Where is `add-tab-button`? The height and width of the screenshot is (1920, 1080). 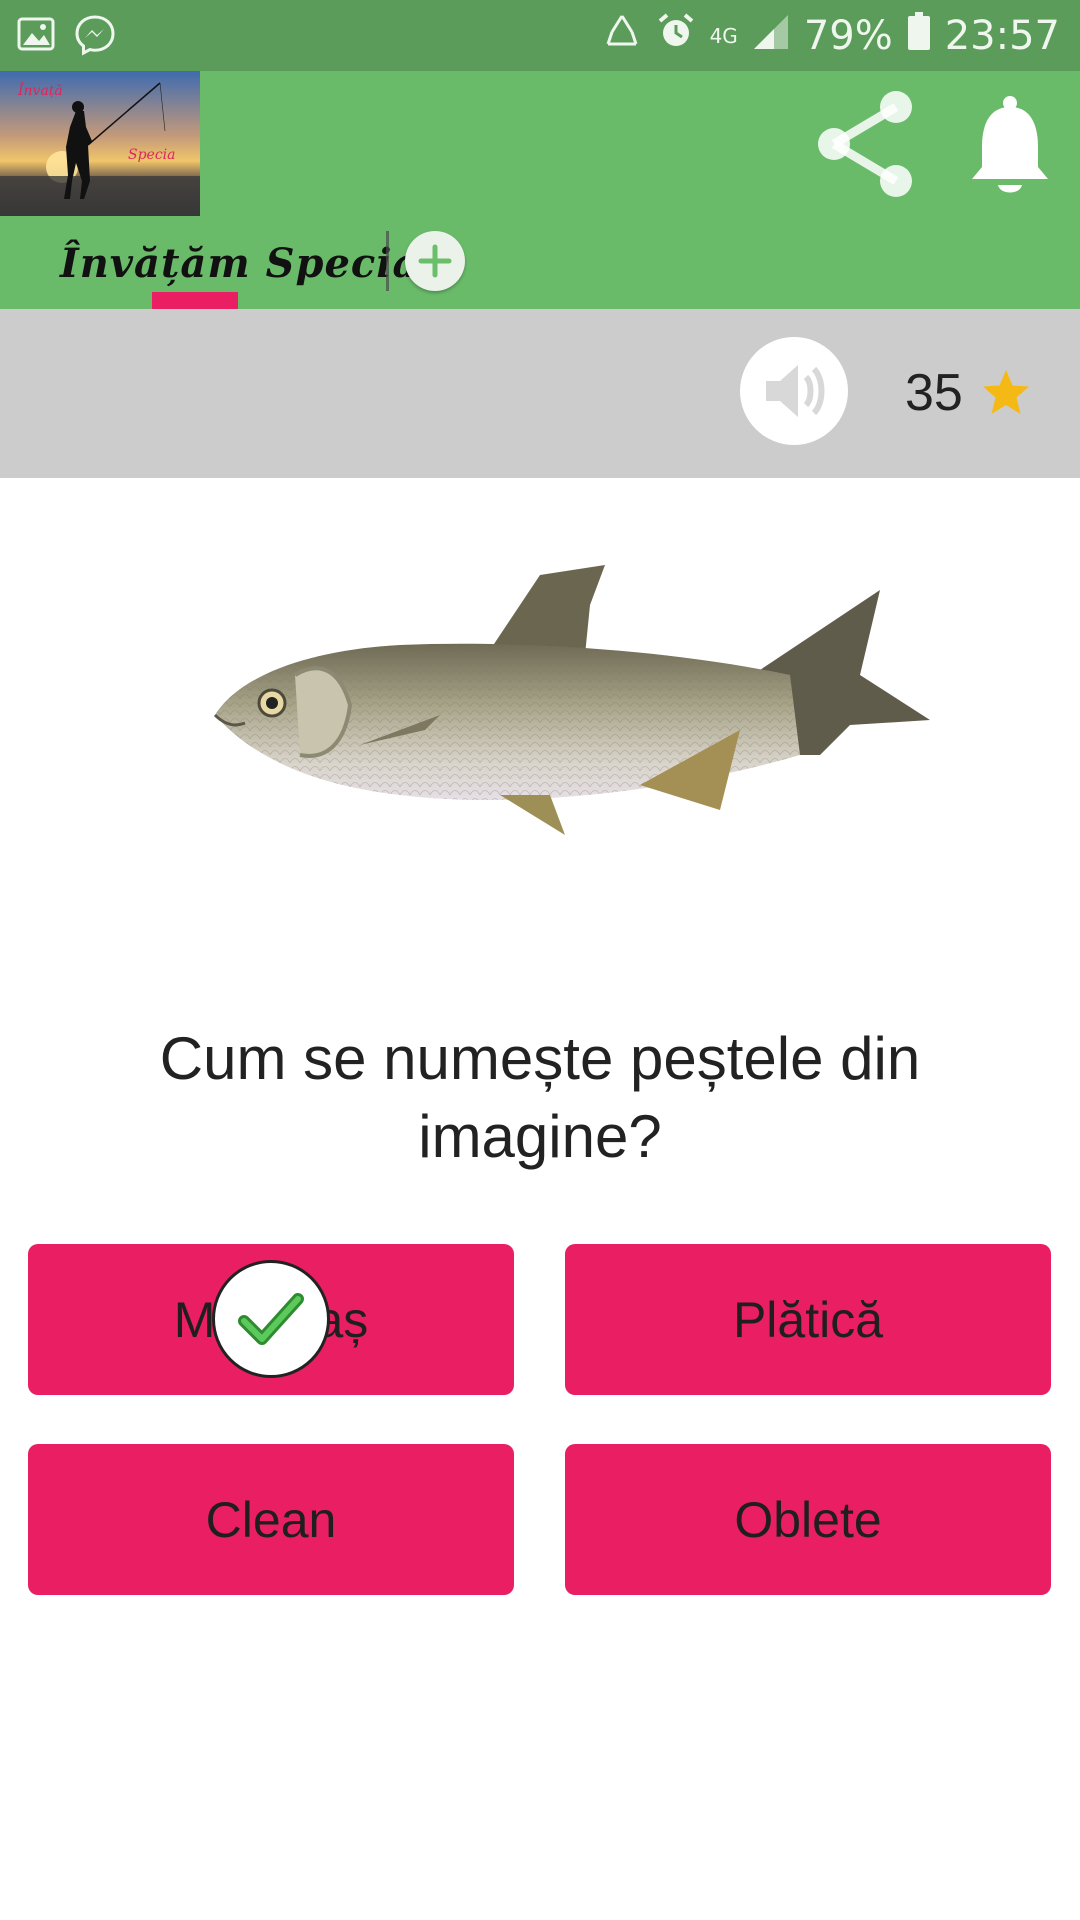
add-tab-button is located at coordinates (435, 261).